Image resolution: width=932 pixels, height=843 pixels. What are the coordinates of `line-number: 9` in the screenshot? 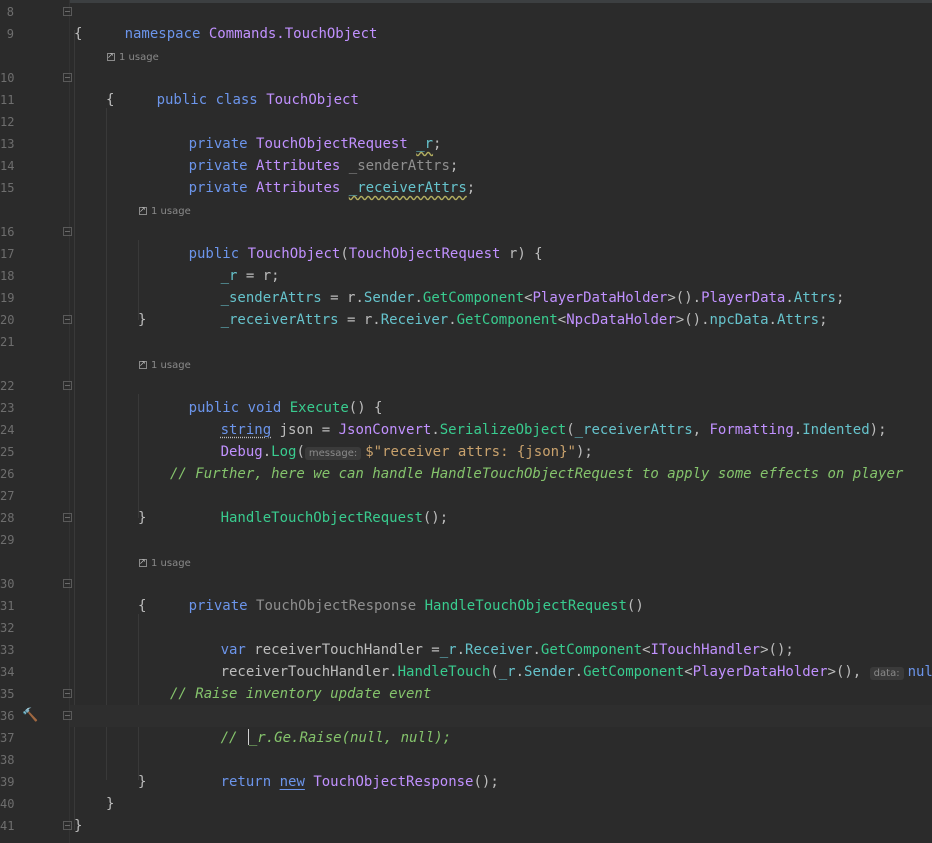 It's located at (10, 34).